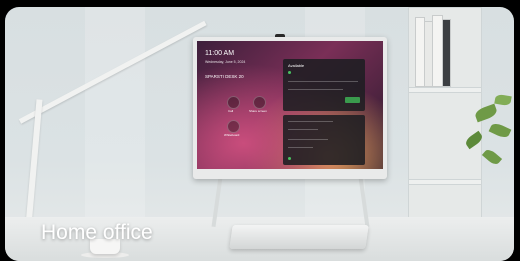  I want to click on meetings-panel, so click(324, 140).